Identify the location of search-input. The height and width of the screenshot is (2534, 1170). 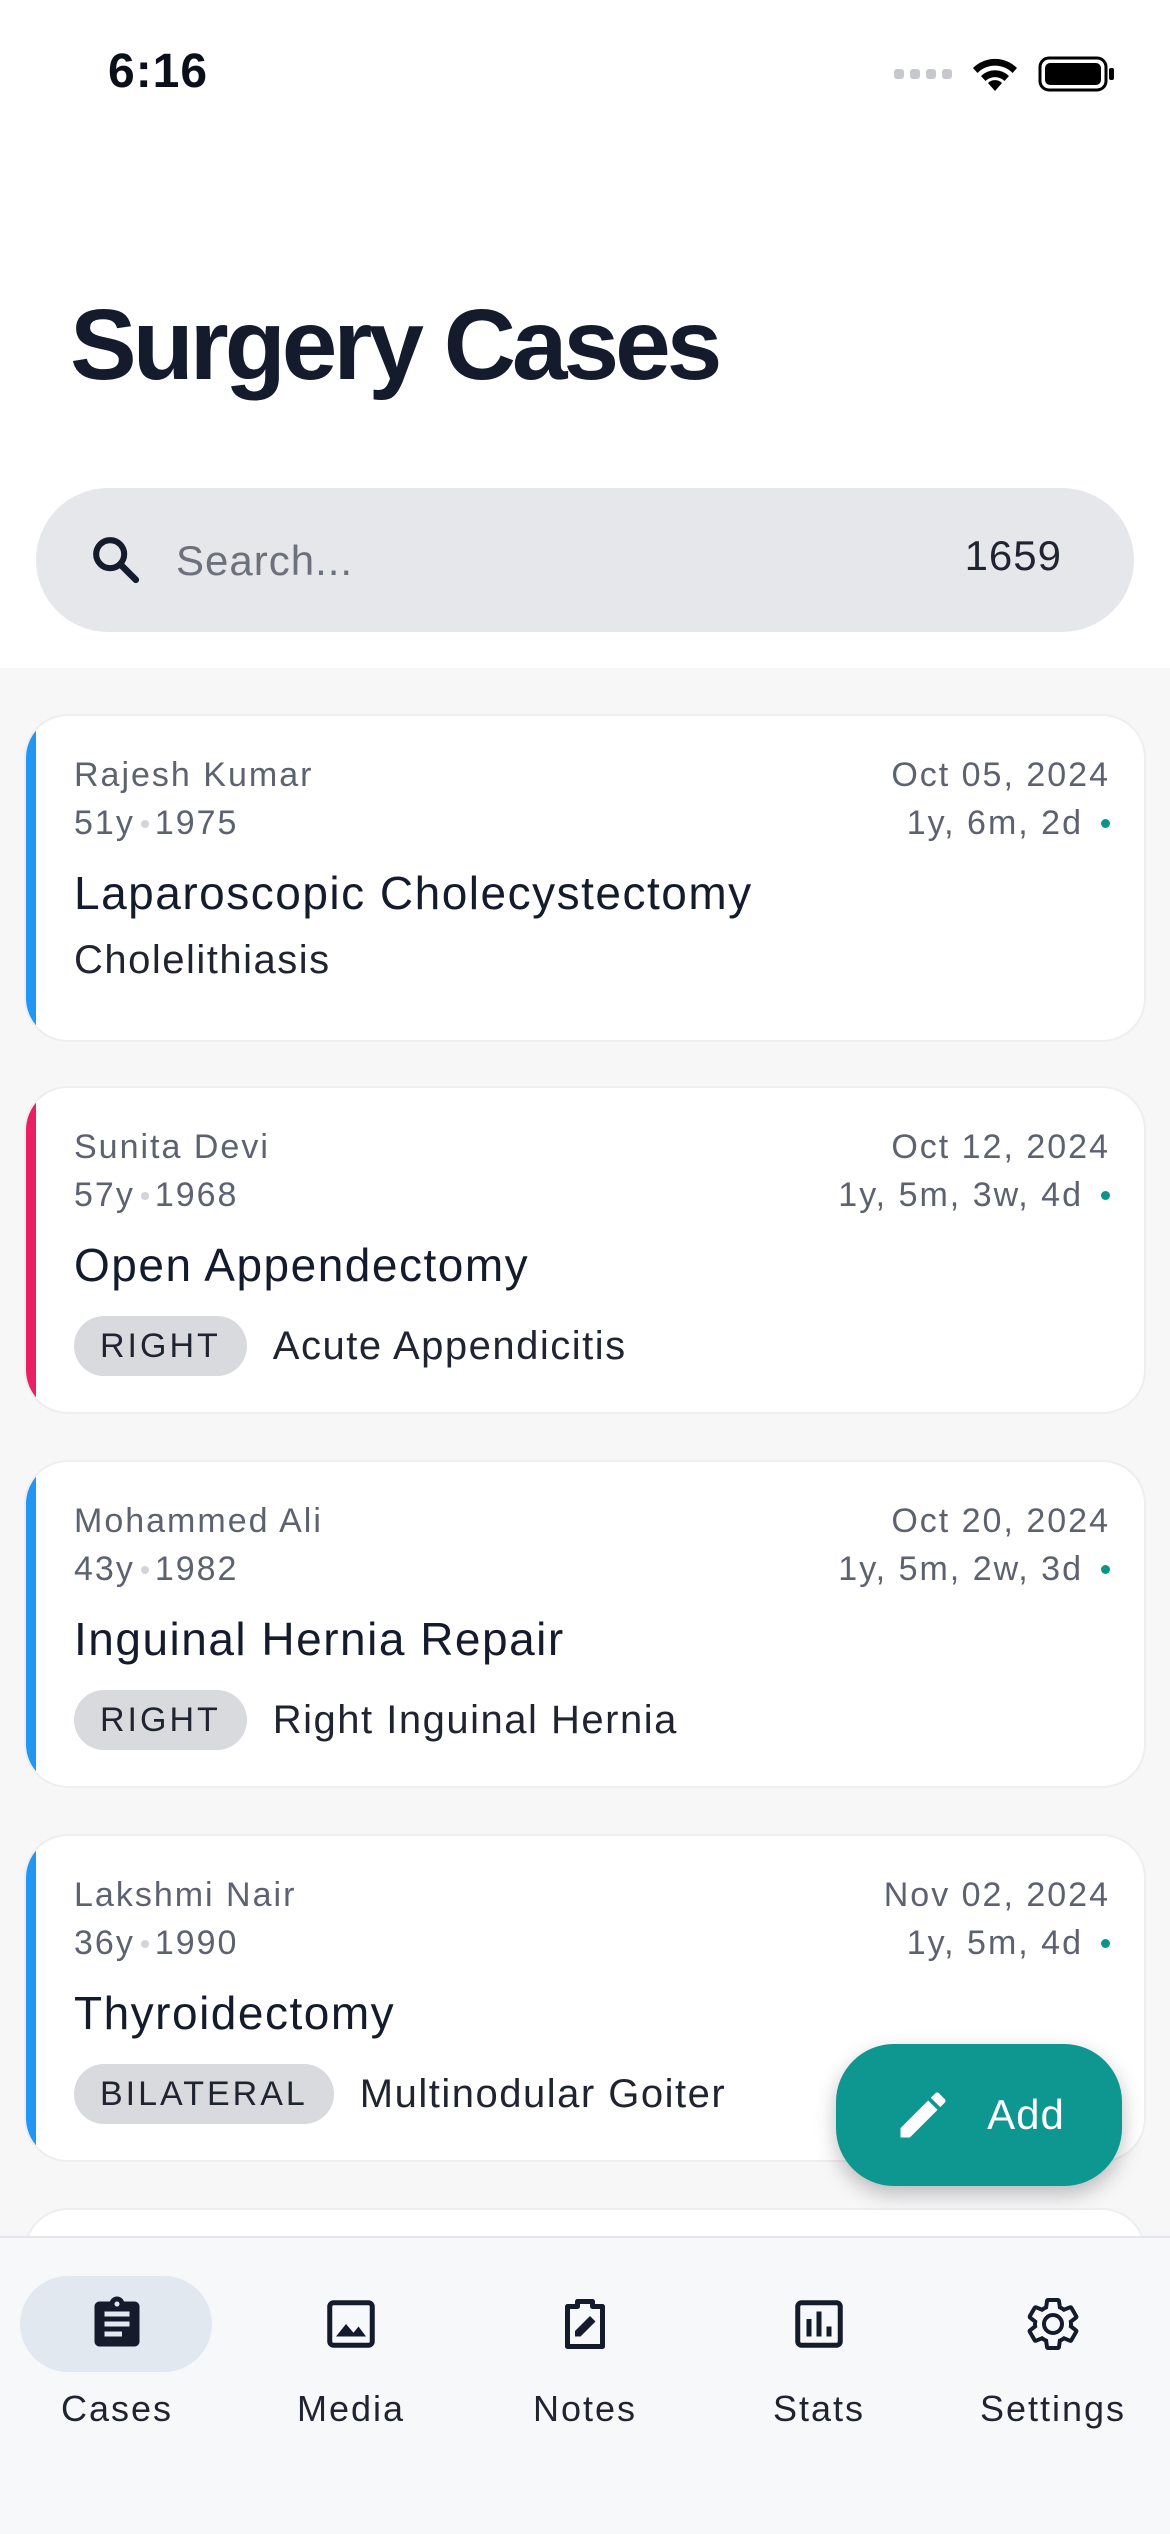
(556, 561).